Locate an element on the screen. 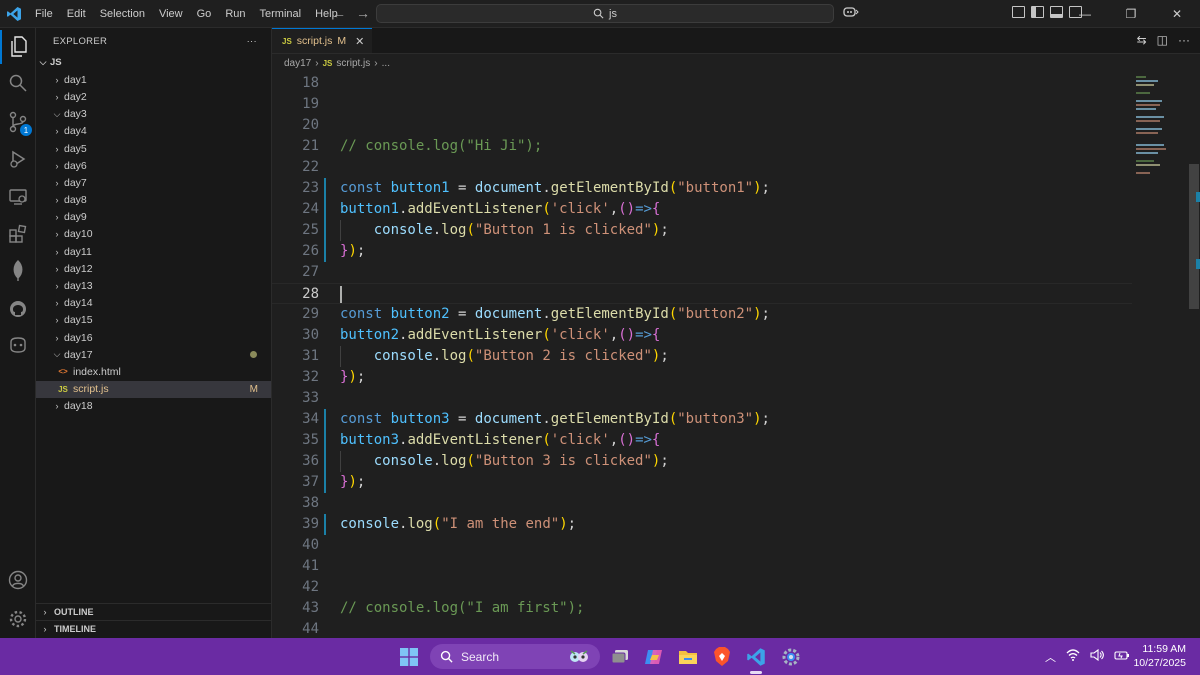 This screenshot has width=1200, height=675. folder-day17: ⌵ day17 is located at coordinates (153, 354).